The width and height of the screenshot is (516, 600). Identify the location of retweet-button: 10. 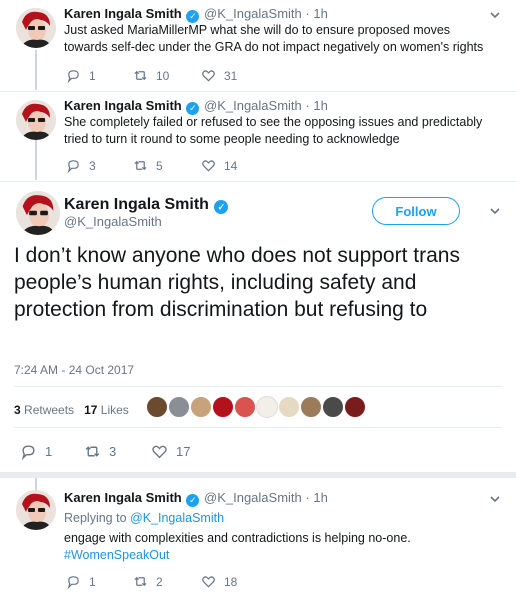
(151, 75).